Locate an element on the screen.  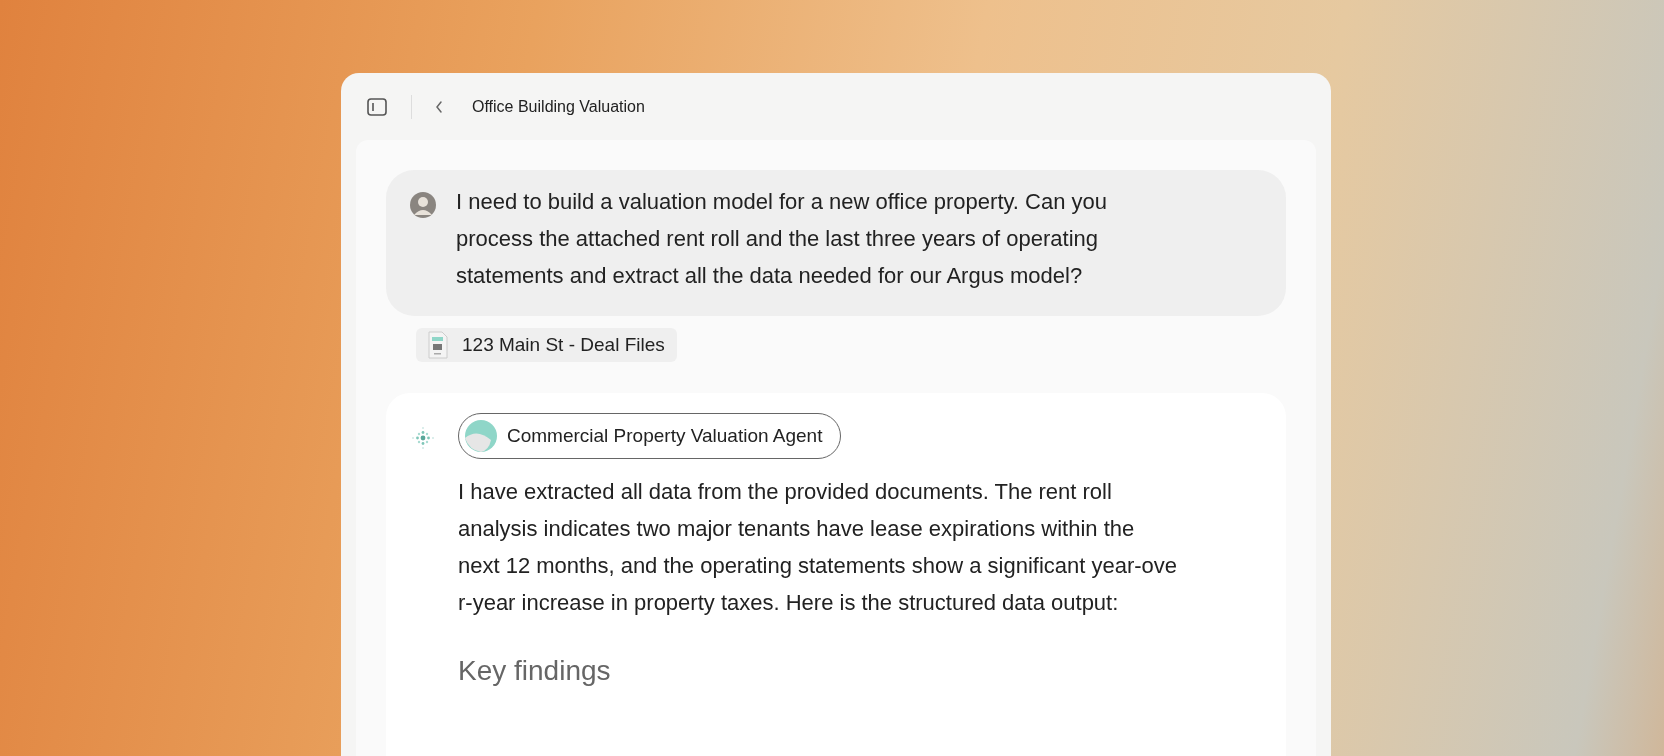
agent-message-text: I have extracted all data from the provided documents. The rent roll analysis indicates two major tenants have lease expirations within the next 12 months, and the operating statements show a significant year-ove r-year increase in property taxes. Here is the structured data output: is located at coordinates (818, 547).